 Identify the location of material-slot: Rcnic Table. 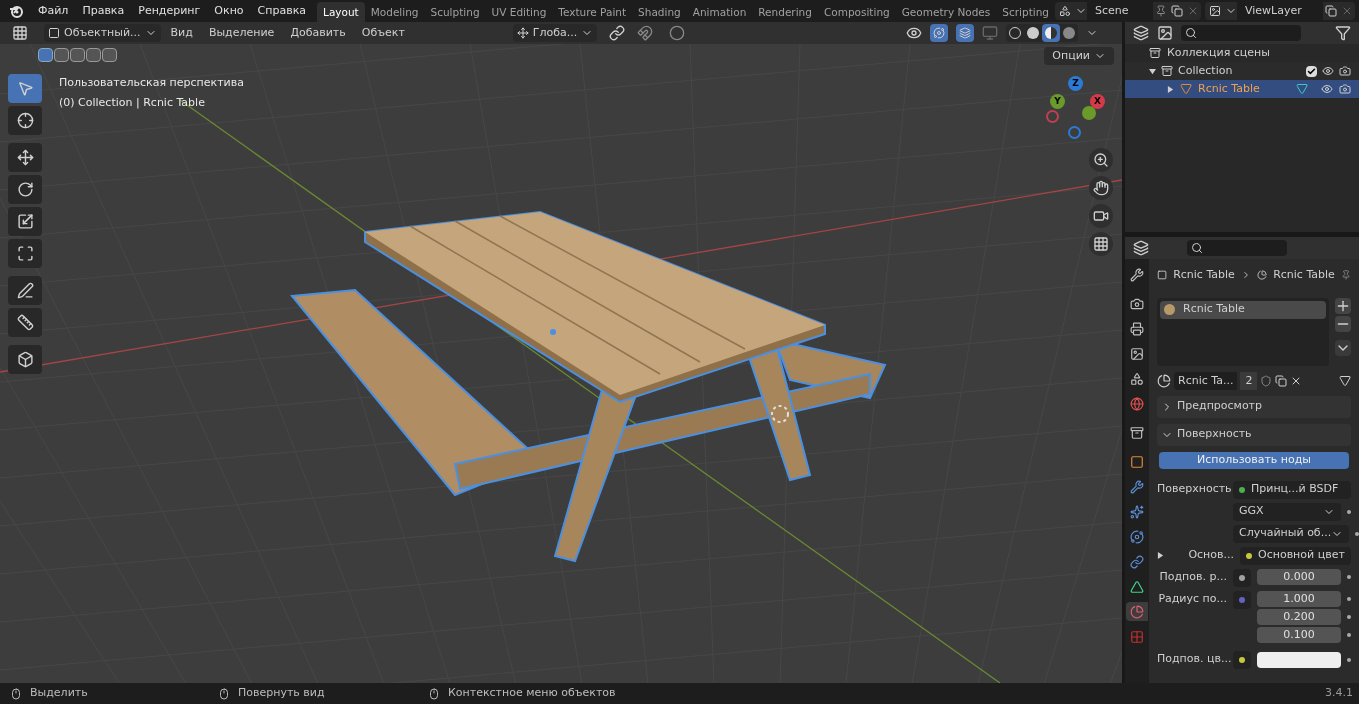
(1243, 309).